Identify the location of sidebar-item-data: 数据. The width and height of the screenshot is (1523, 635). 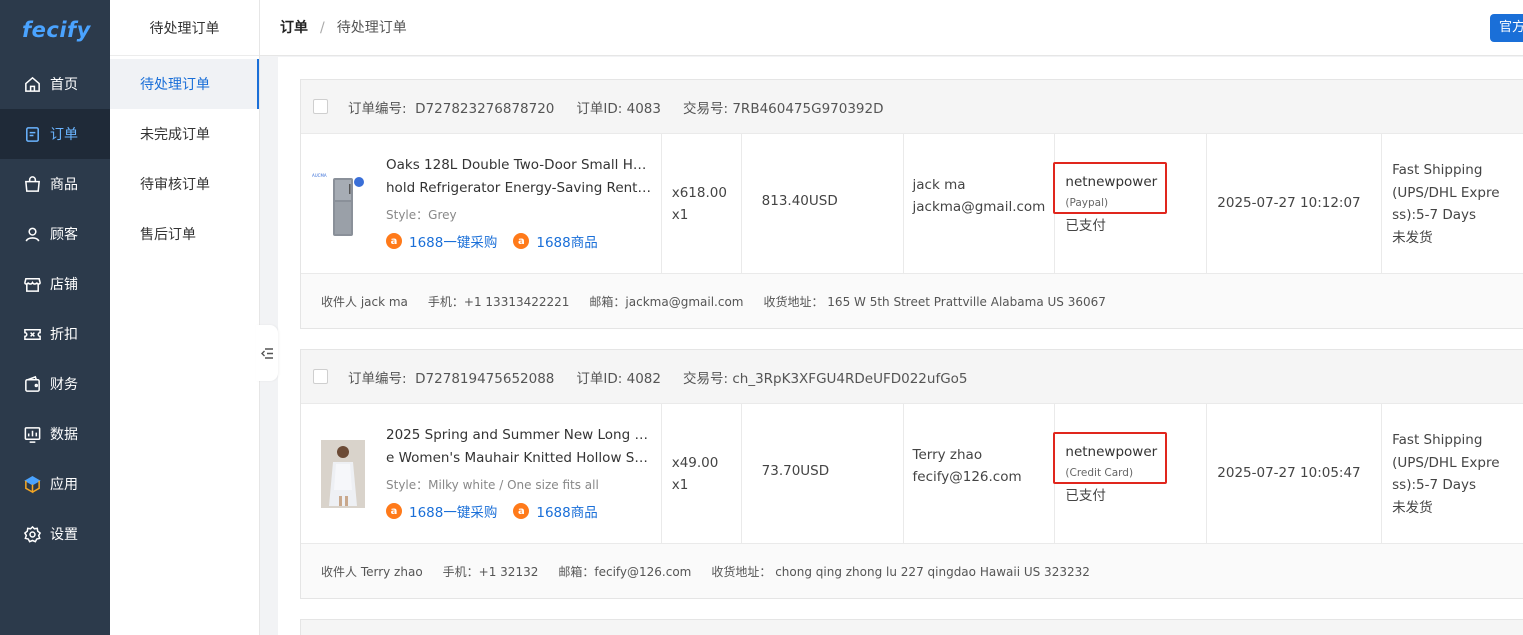
(55, 434).